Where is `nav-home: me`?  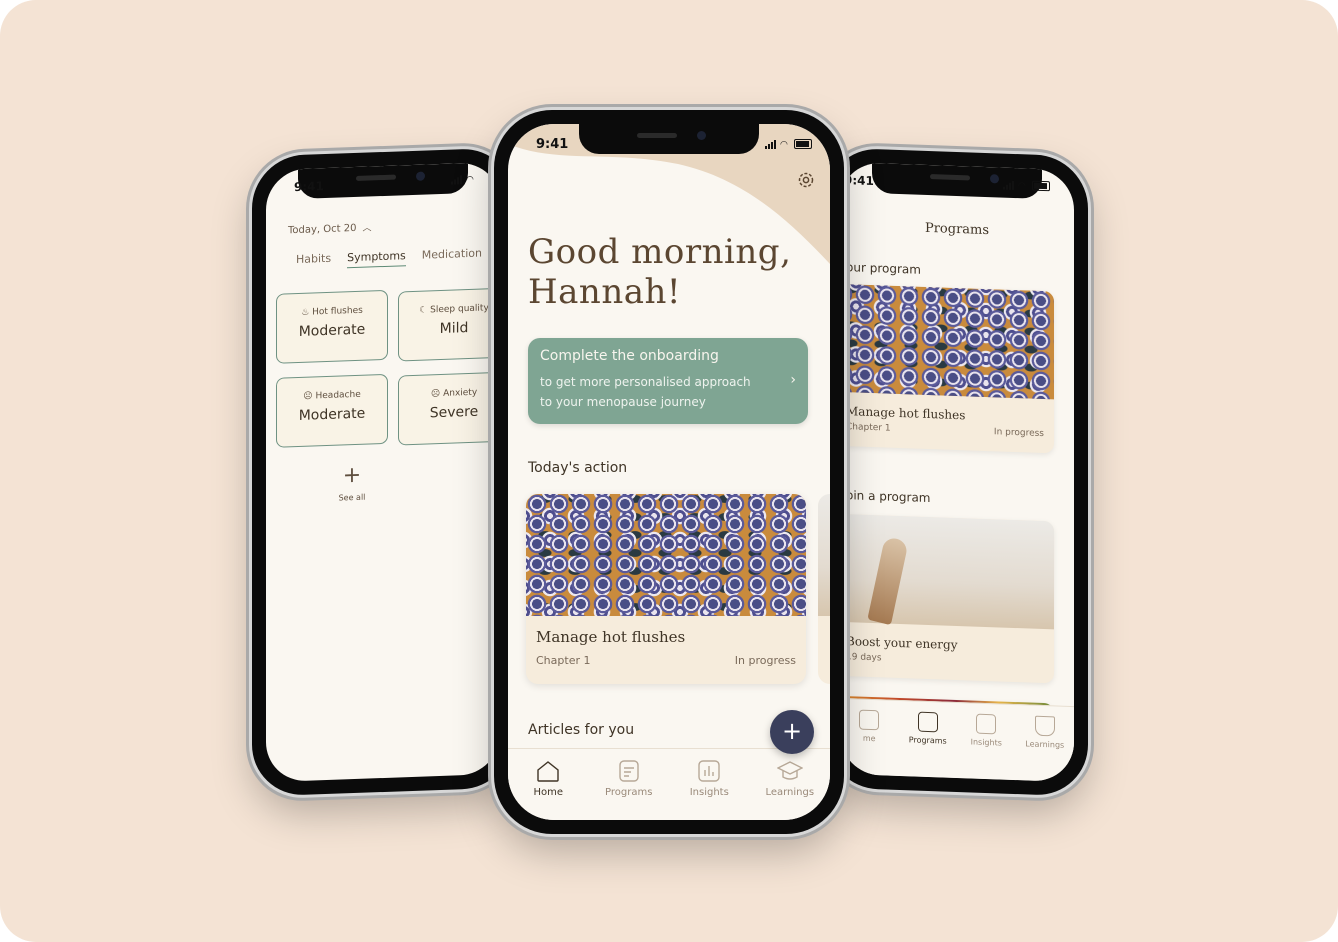 nav-home: me is located at coordinates (869, 742).